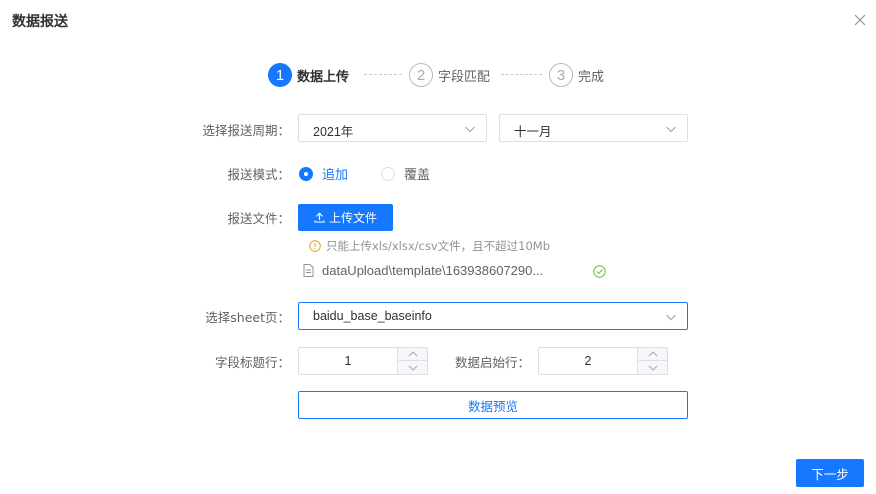  Describe the element at coordinates (258, 218) in the screenshot. I see `file-label: 报送文件：` at that location.